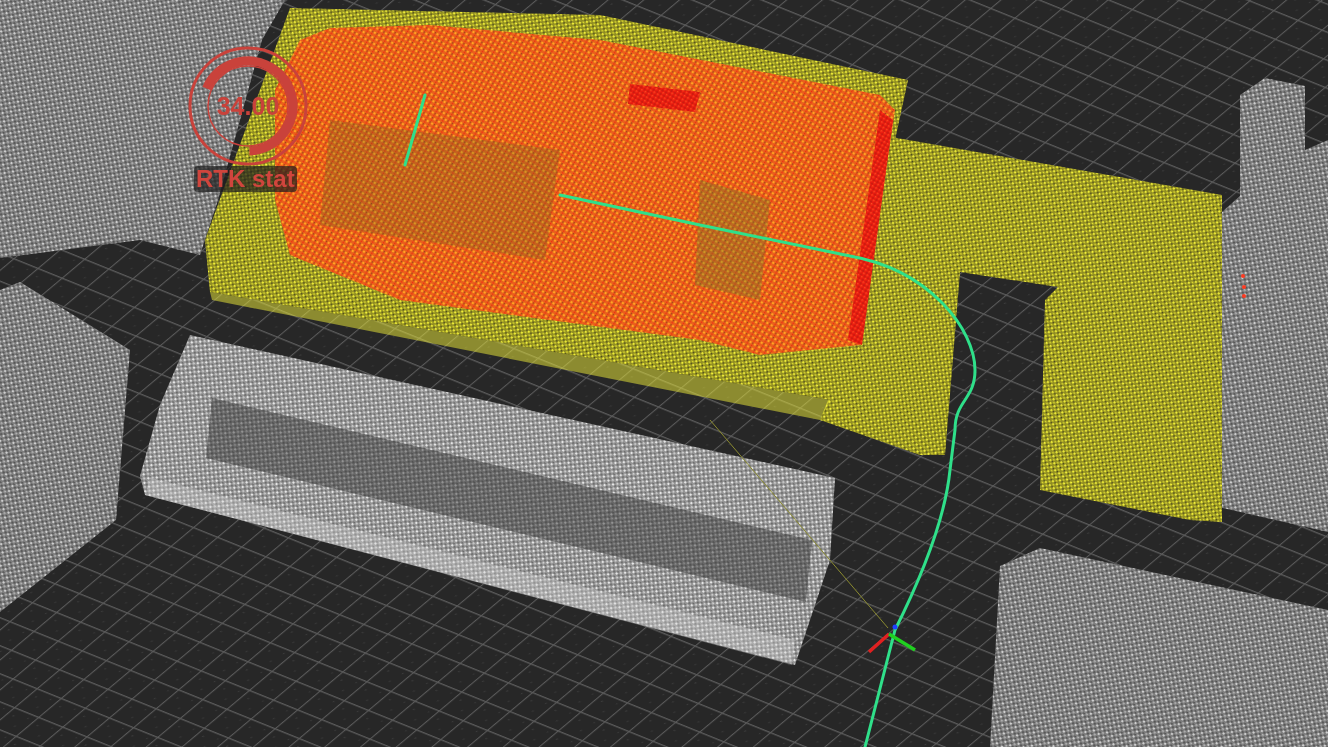  What do you see at coordinates (248, 106) in the screenshot?
I see `gauge-value: 34.00` at bounding box center [248, 106].